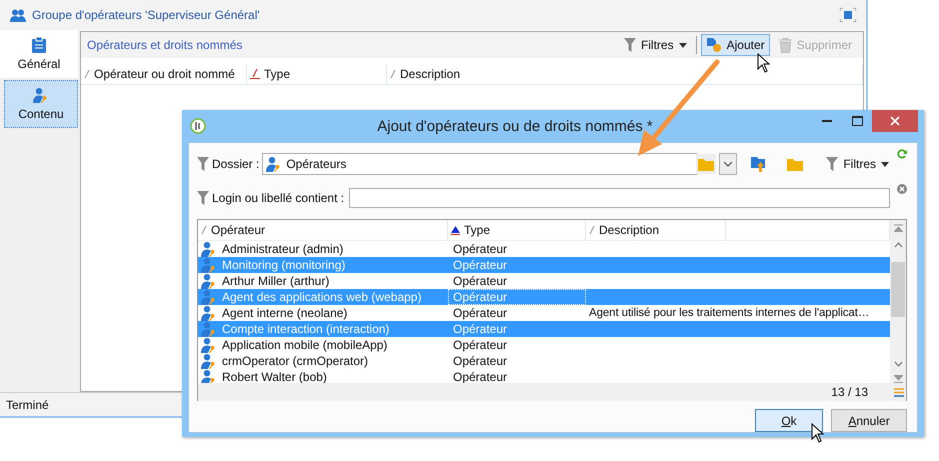 The height and width of the screenshot is (461, 939). I want to click on close-button, so click(895, 121).